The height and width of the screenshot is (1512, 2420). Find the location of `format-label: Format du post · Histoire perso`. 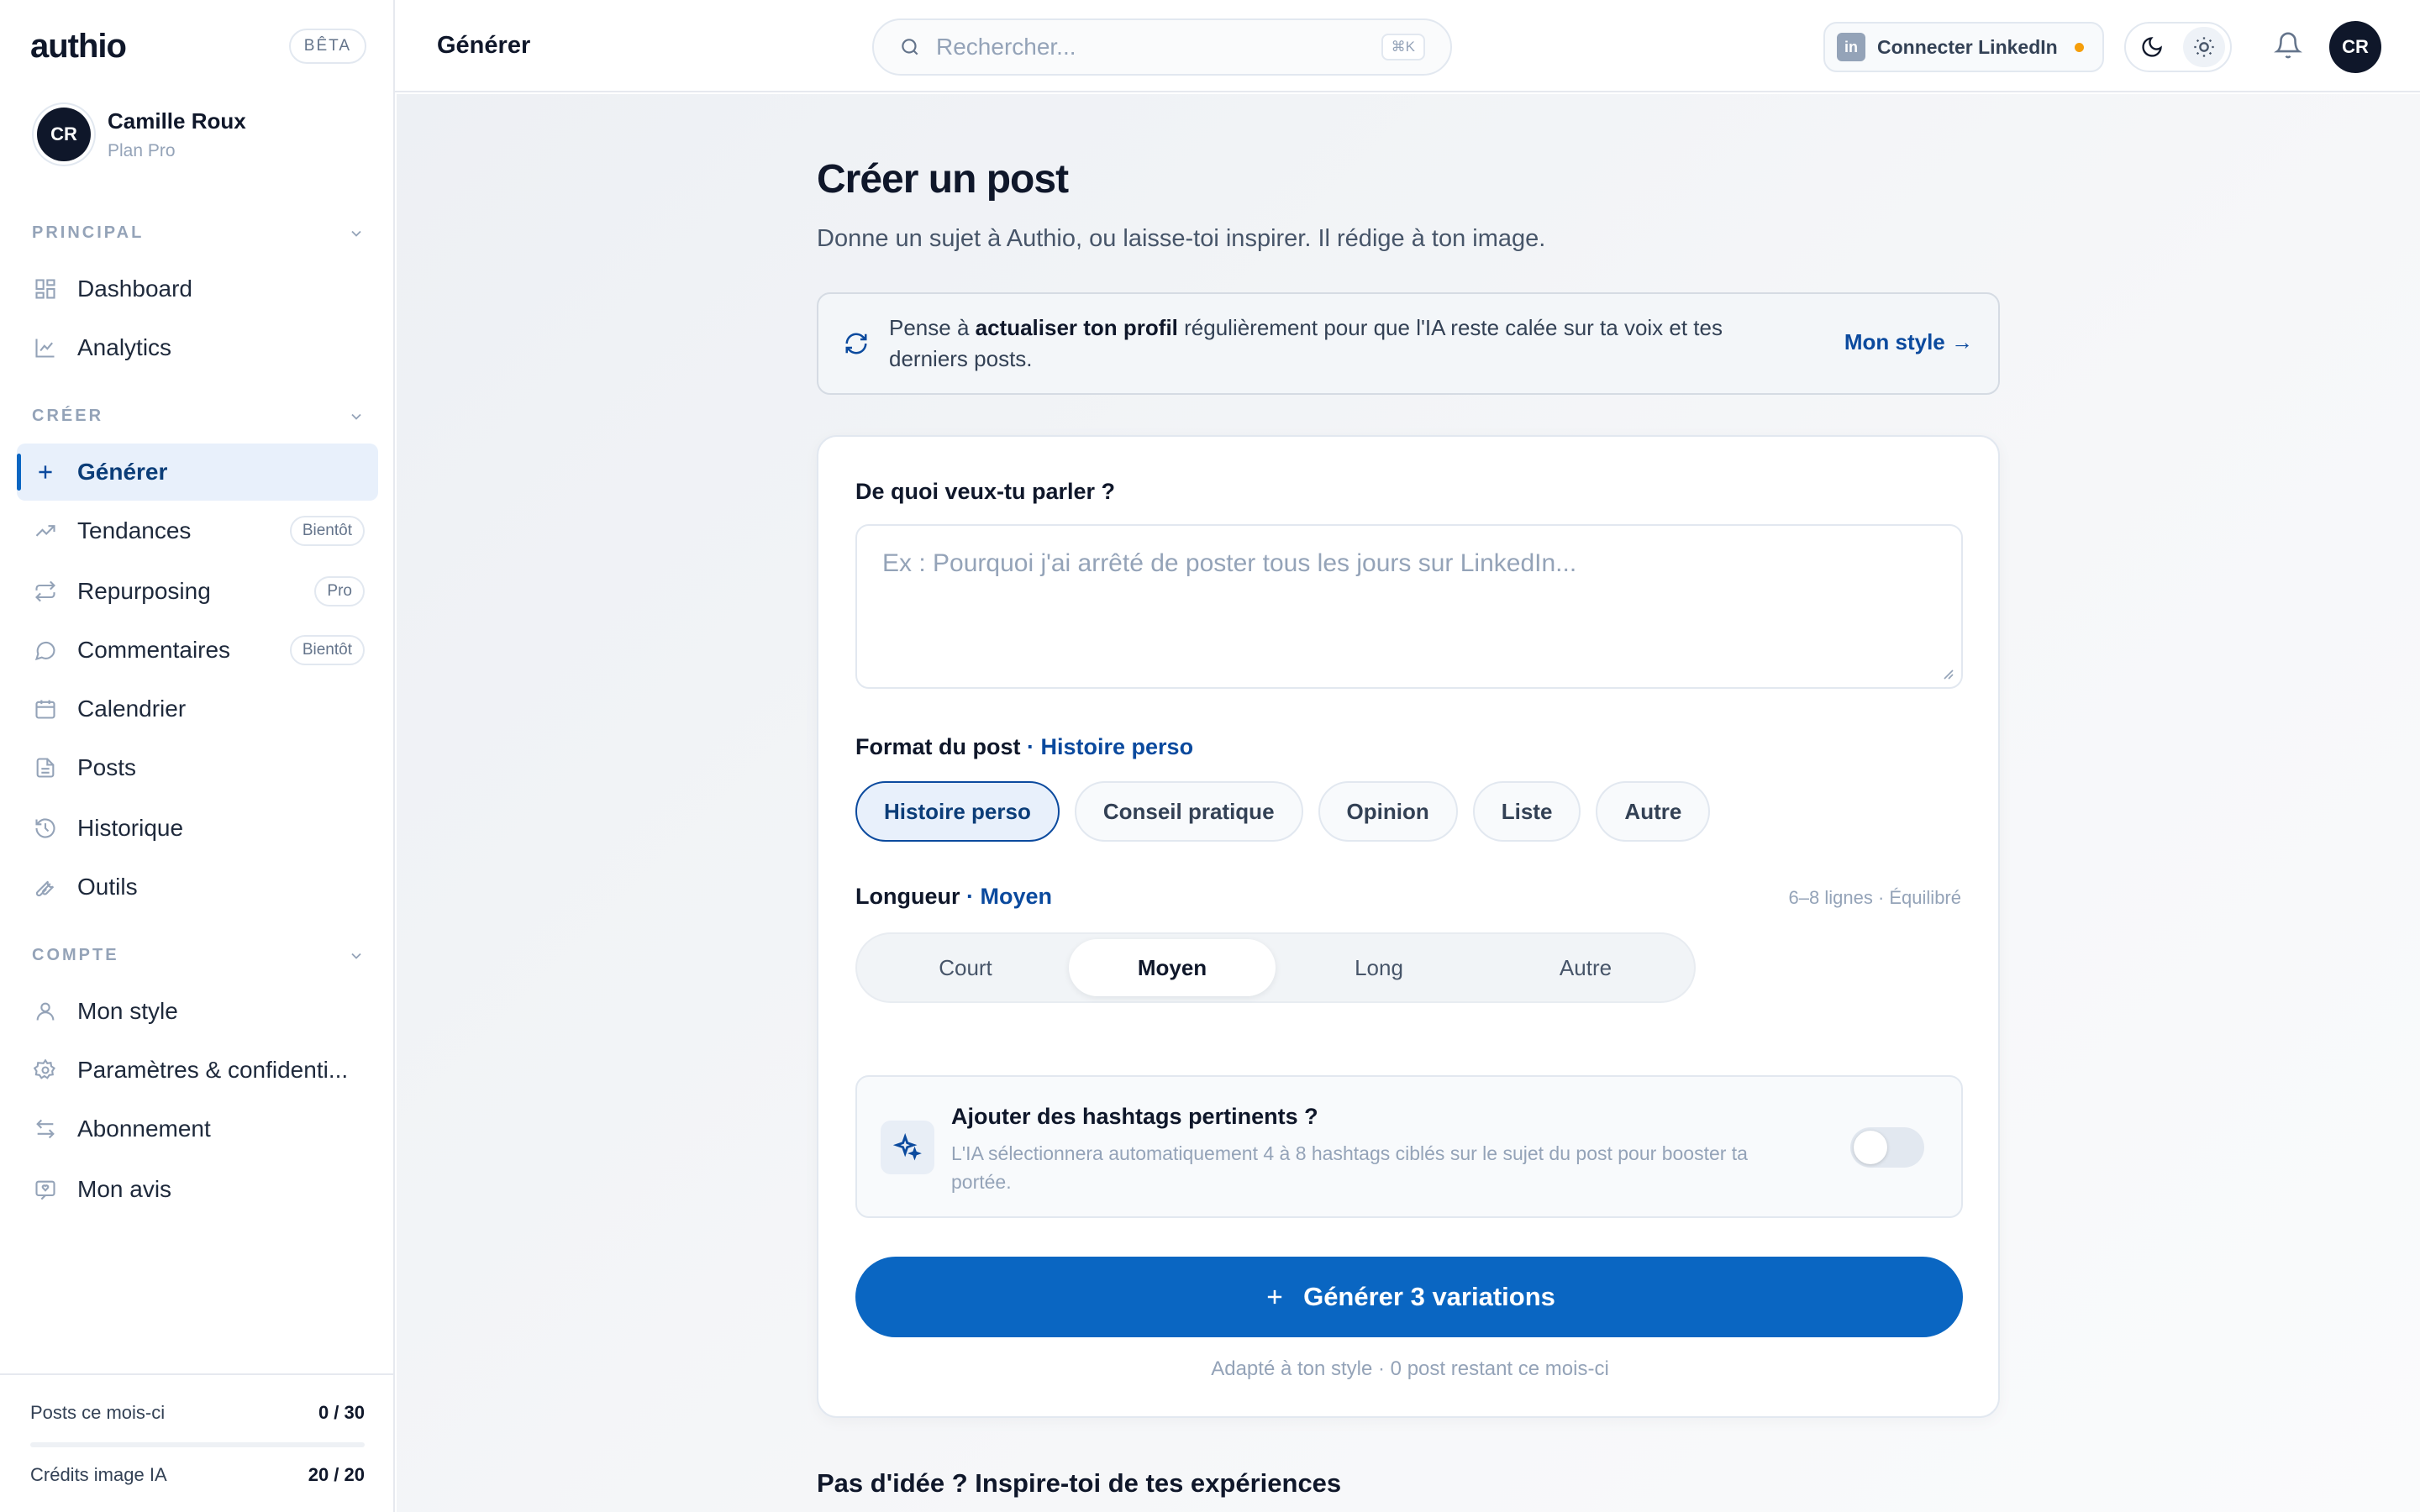

format-label: Format du post · Histoire perso is located at coordinates (1024, 747).